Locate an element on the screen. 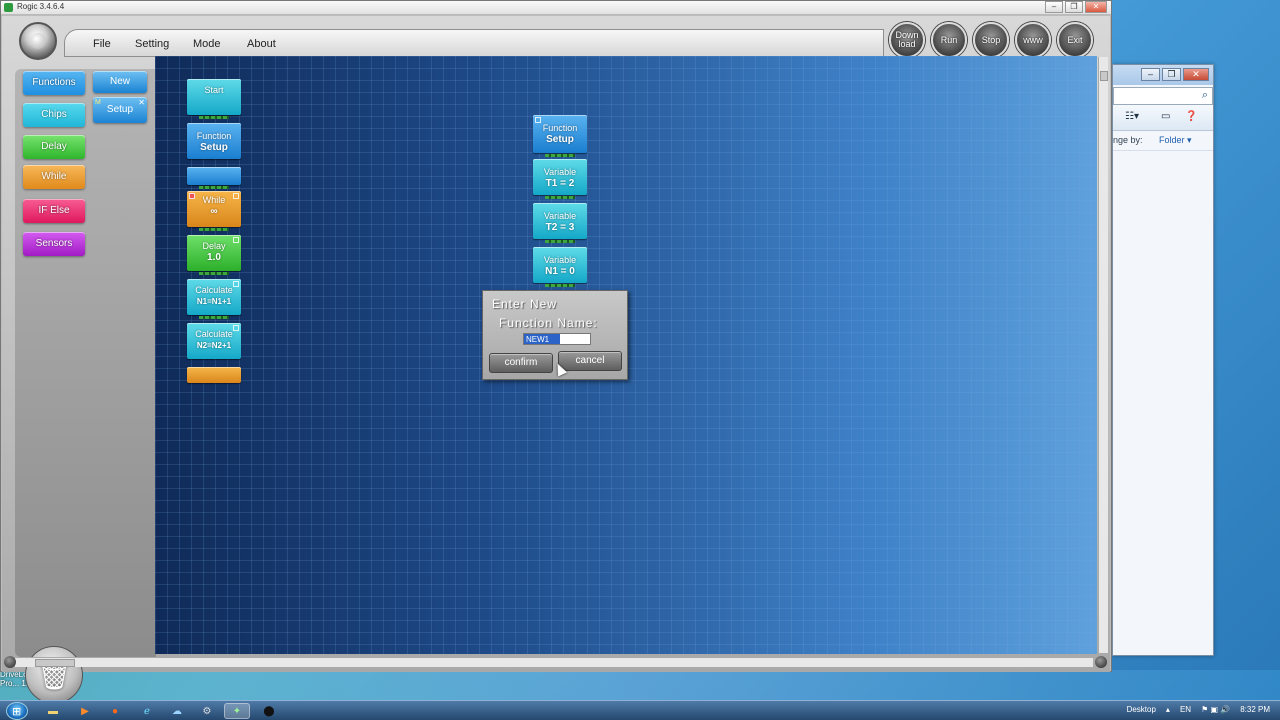  dialog-prompt: Function Name: is located at coordinates (548, 323).